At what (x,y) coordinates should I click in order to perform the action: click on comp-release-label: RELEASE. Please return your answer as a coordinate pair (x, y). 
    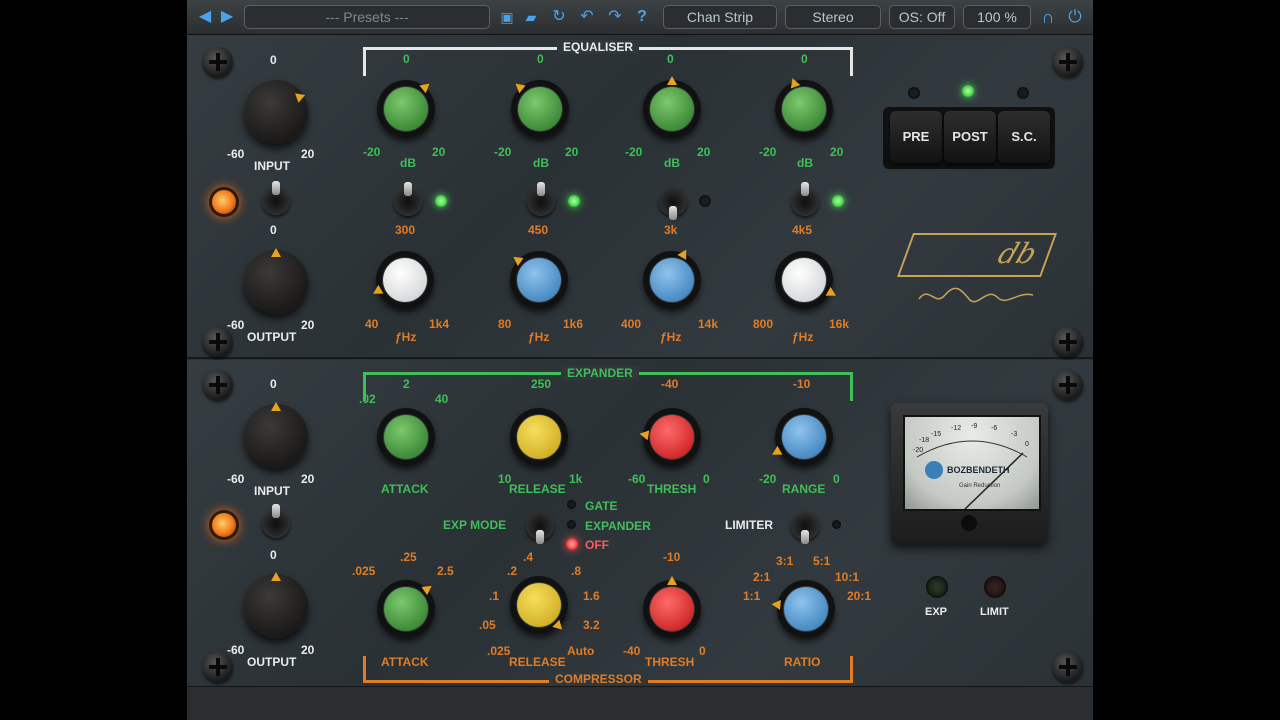
    Looking at the image, I should click on (537, 662).